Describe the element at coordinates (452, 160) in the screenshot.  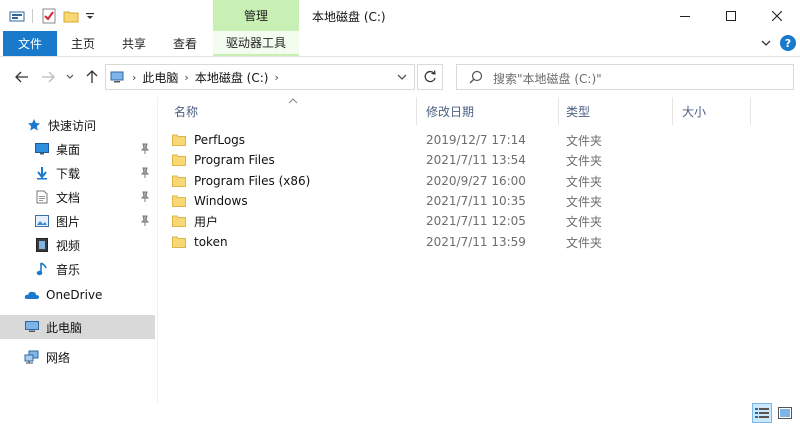
I see `table-row: Program Files 2021/7/11 13:54 文件夹` at that location.